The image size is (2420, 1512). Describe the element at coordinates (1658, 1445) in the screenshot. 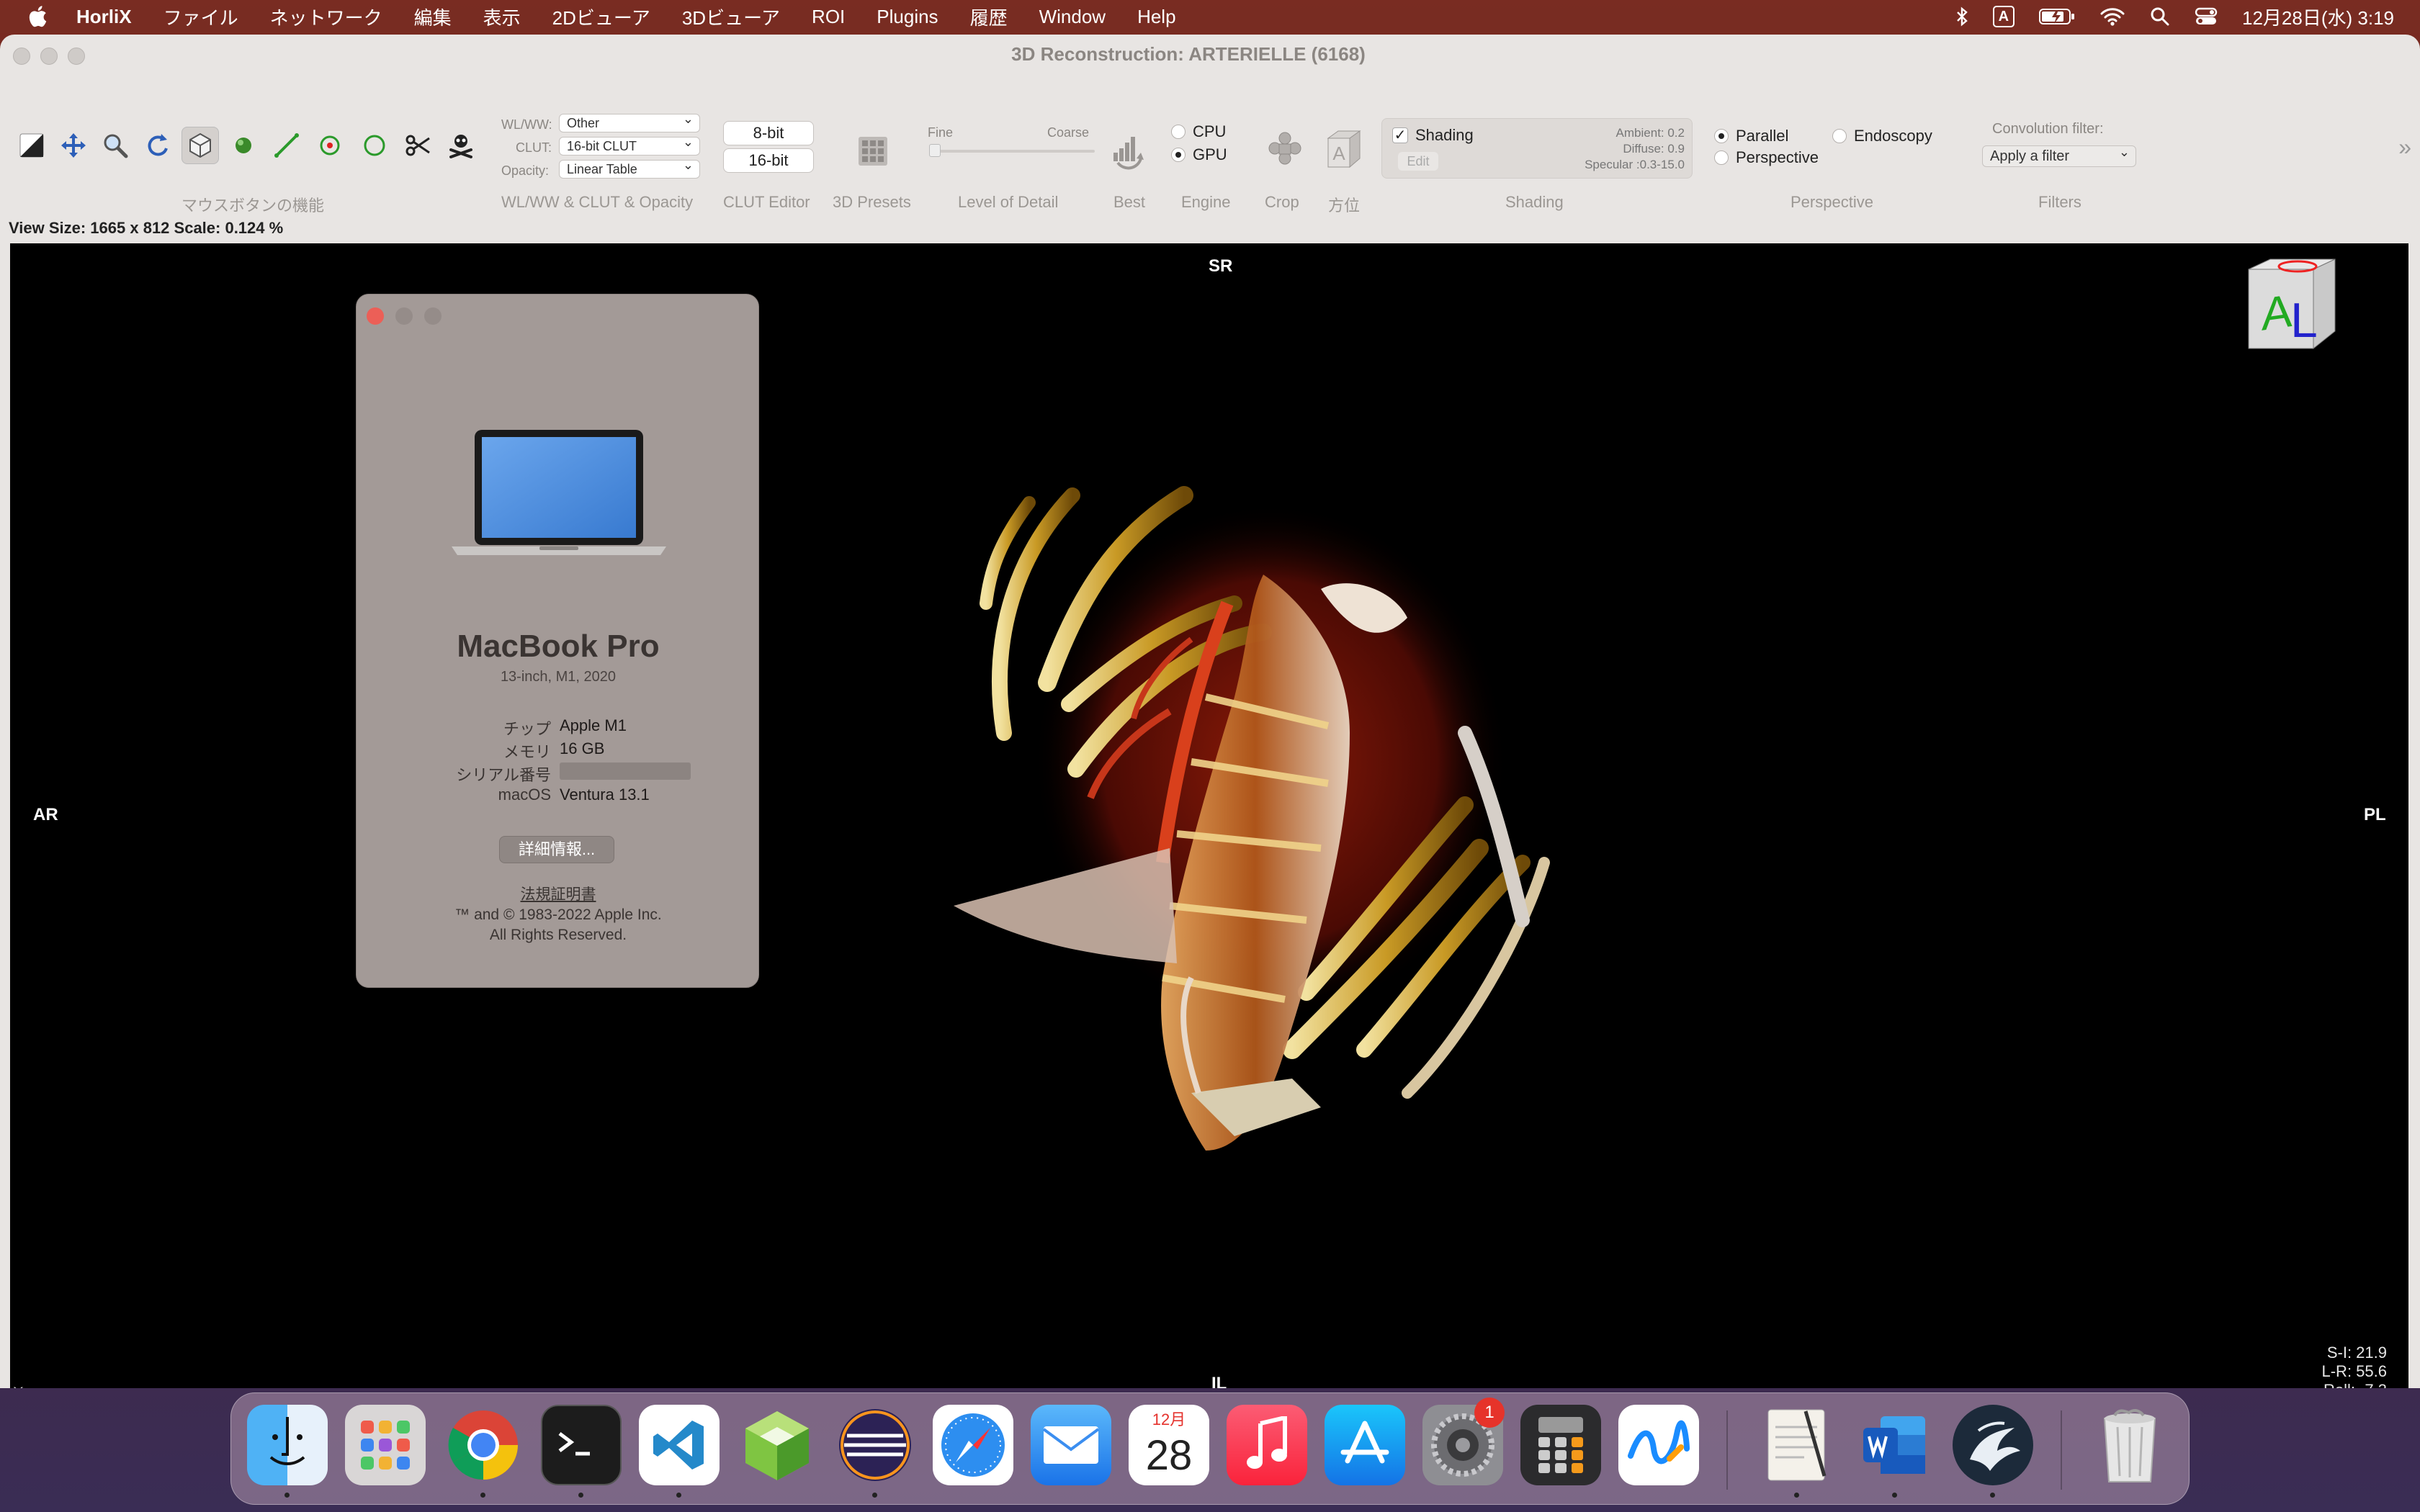

I see `freeform-icon` at that location.